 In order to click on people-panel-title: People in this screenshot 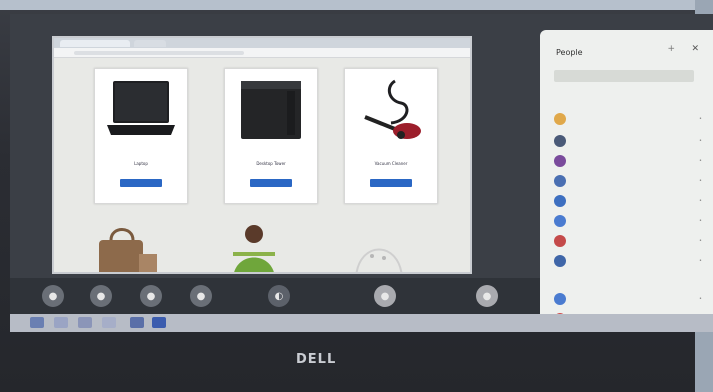, I will do `click(569, 52)`.